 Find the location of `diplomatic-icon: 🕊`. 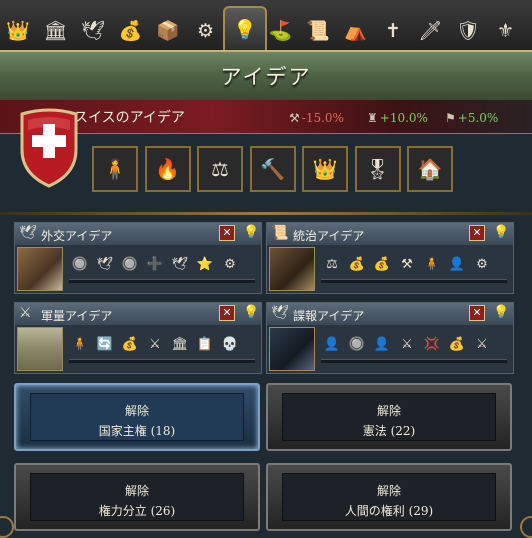

diplomatic-icon: 🕊 is located at coordinates (28, 233).